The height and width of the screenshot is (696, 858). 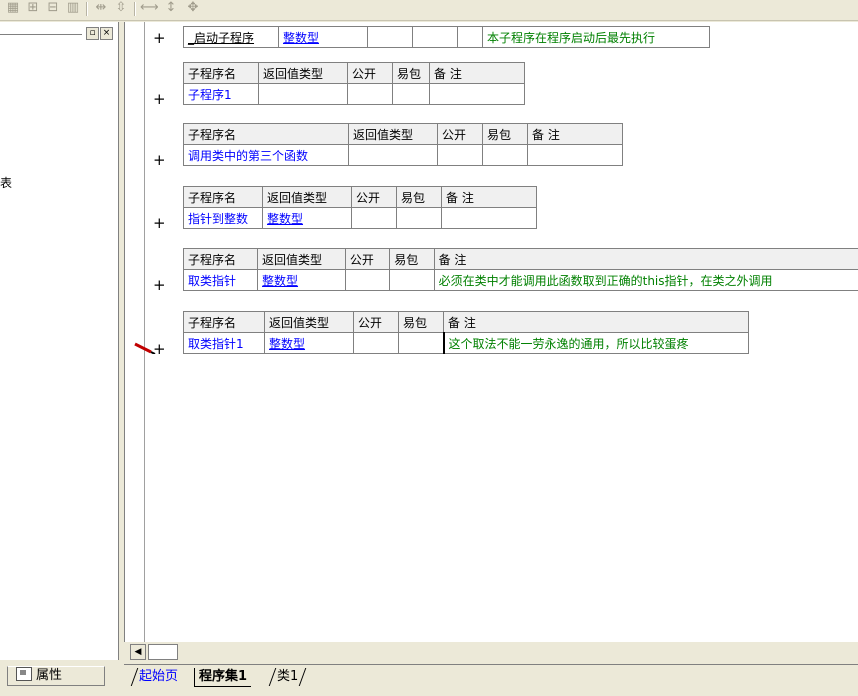 What do you see at coordinates (266, 155) in the screenshot?
I see `sub-name: 调用类中的第三个函数` at bounding box center [266, 155].